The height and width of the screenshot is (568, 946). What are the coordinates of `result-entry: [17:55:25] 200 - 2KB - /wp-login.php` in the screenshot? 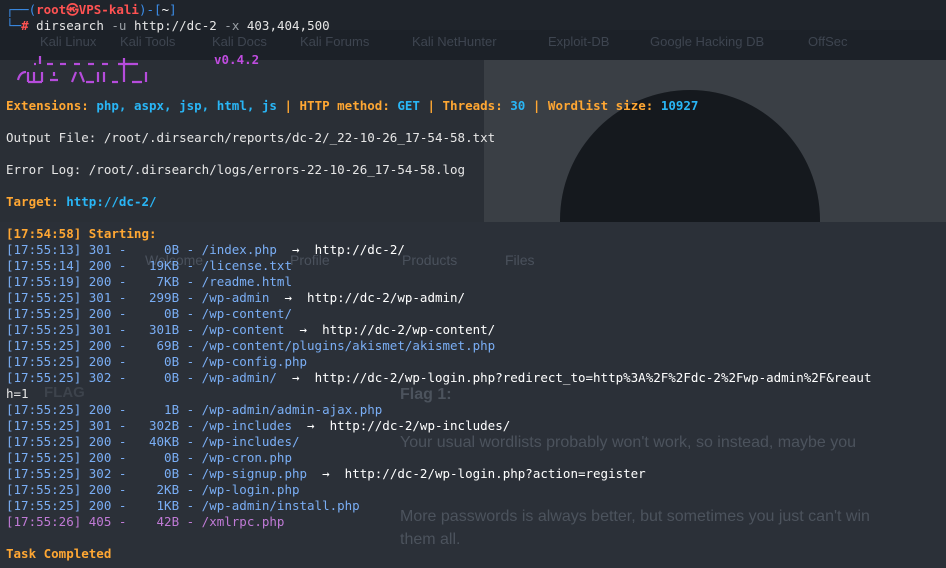 It's located at (153, 489).